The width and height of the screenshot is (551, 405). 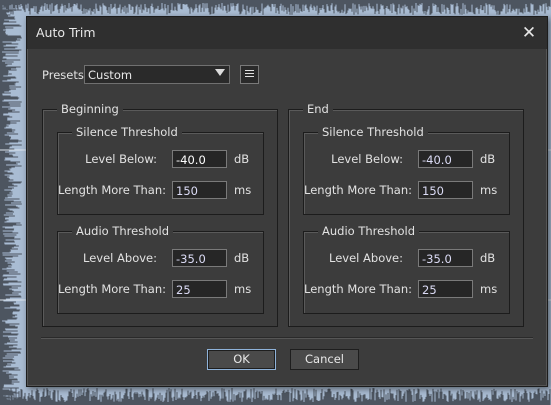 What do you see at coordinates (110, 75) in the screenshot?
I see `presets-value: Custom` at bounding box center [110, 75].